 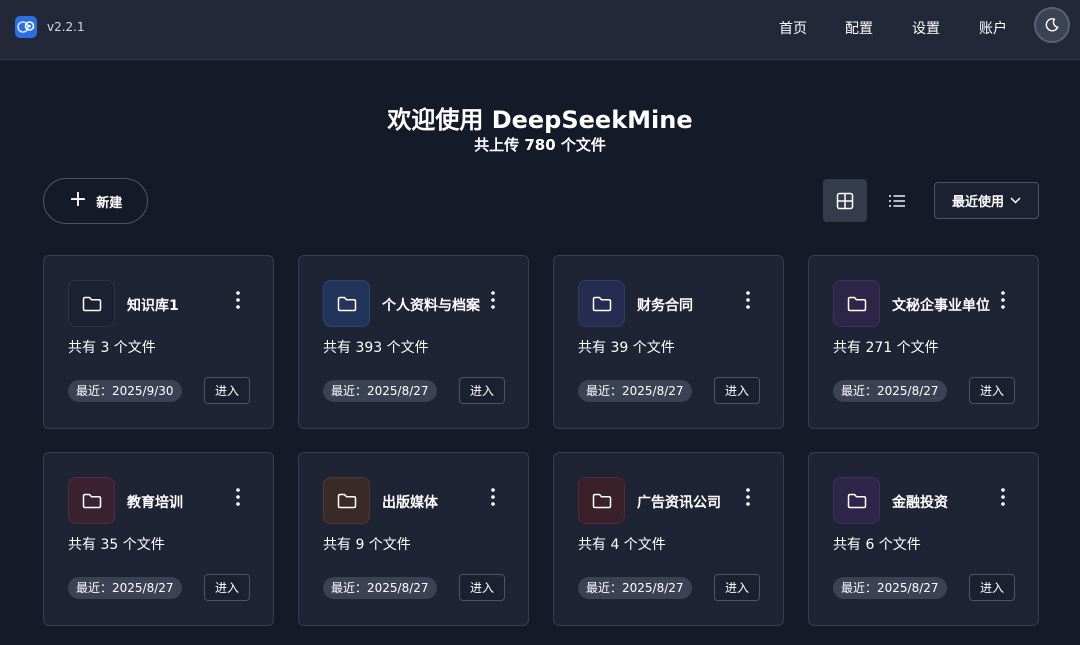 I want to click on list-view-button, so click(x=897, y=200).